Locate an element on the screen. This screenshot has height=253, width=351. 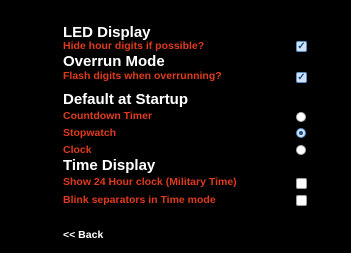
radio-stopwatch is located at coordinates (301, 133).